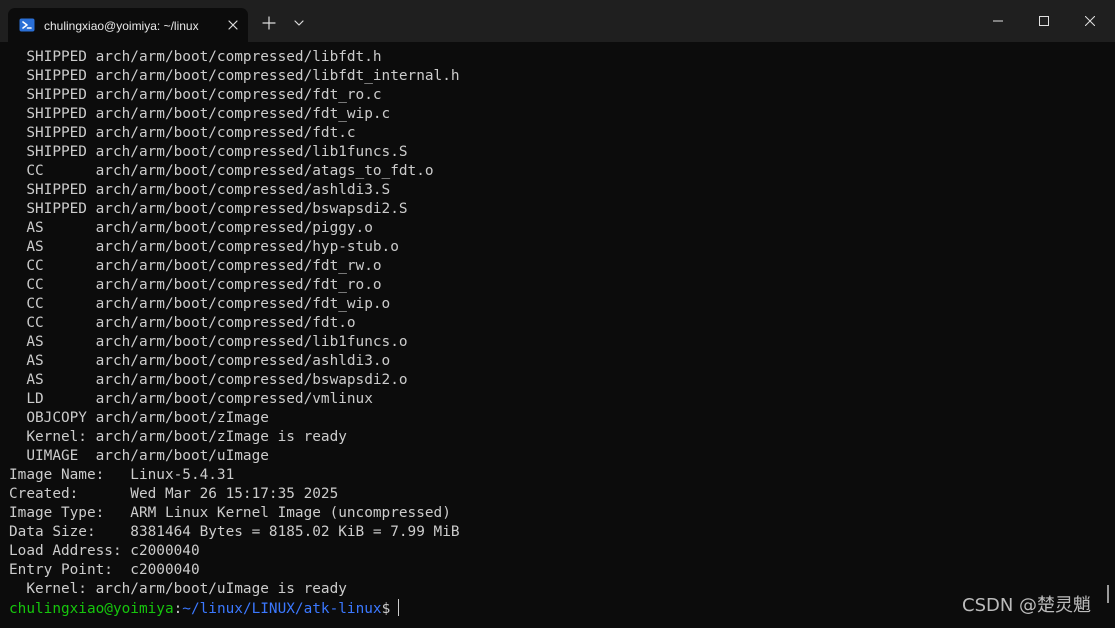  What do you see at coordinates (1044, 21) in the screenshot?
I see `maximize-icon` at bounding box center [1044, 21].